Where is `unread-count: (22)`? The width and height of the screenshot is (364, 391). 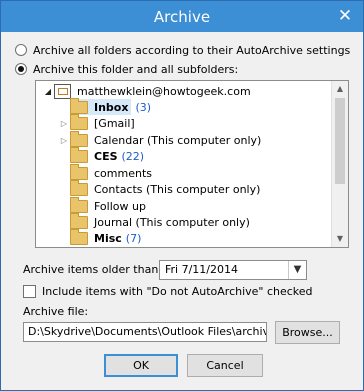 unread-count: (22) is located at coordinates (133, 156).